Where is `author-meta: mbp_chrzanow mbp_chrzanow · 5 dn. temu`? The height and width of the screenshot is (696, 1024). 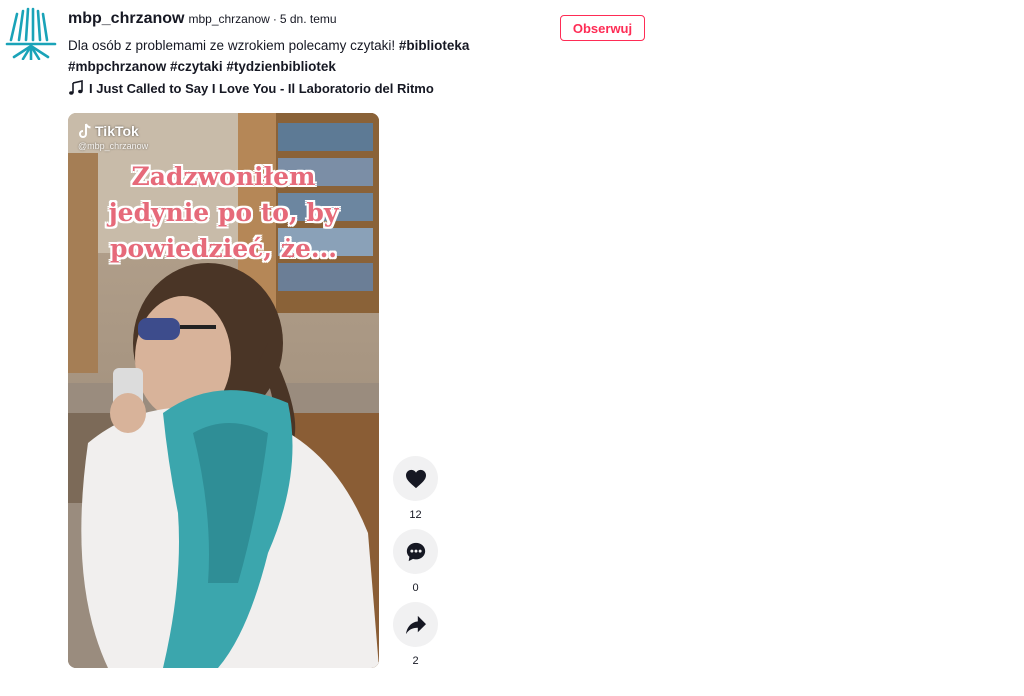 author-meta: mbp_chrzanow mbp_chrzanow · 5 dn. temu is located at coordinates (202, 19).